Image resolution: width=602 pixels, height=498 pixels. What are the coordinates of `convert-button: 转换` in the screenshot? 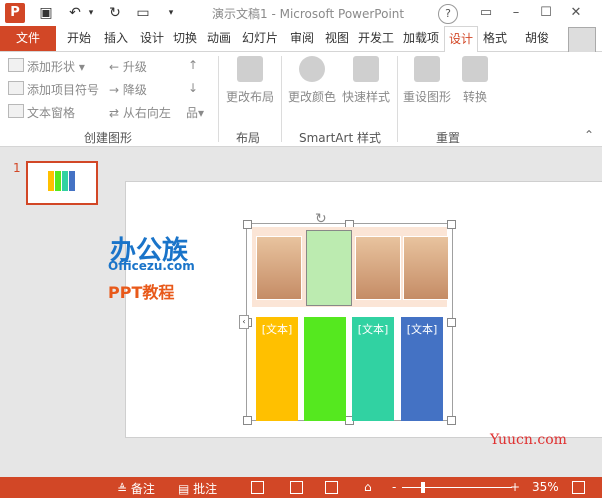 It's located at (475, 80).